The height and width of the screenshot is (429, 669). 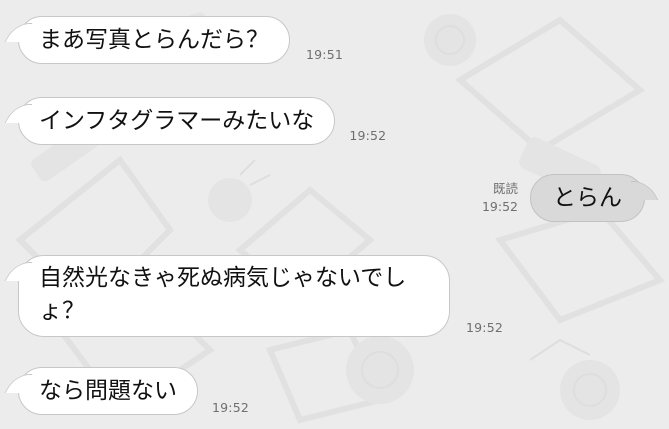 I want to click on message-row: とらん, so click(x=587, y=198).